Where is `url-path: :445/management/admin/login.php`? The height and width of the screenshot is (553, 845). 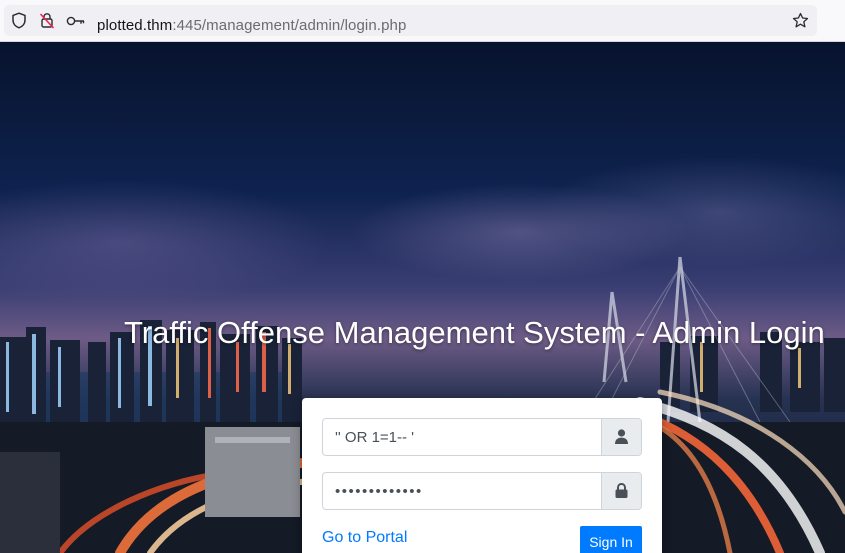
url-path: :445/management/admin/login.php is located at coordinates (289, 25).